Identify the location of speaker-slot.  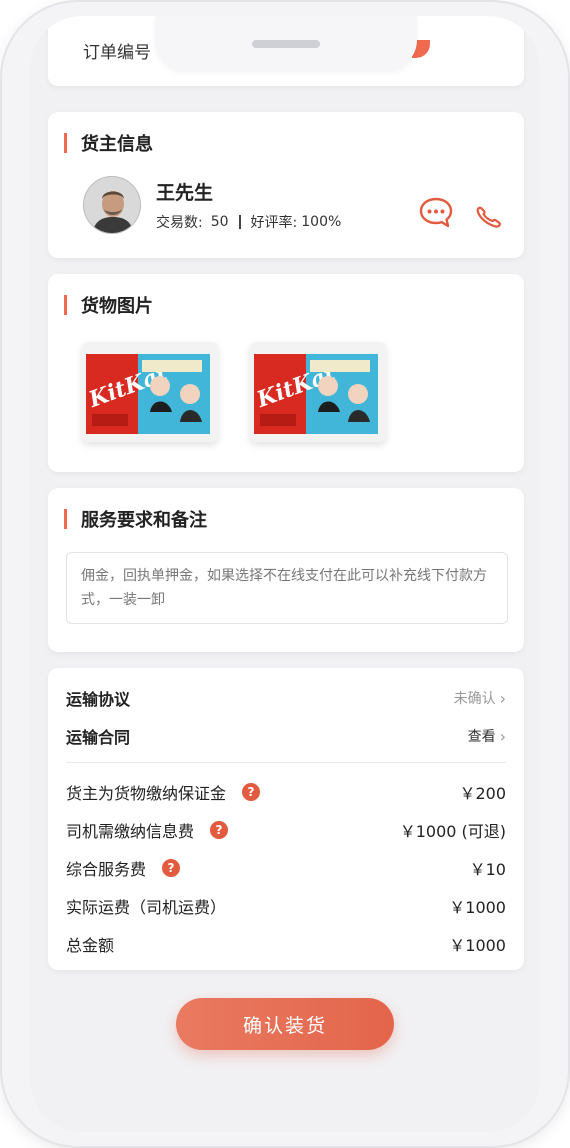
(286, 44).